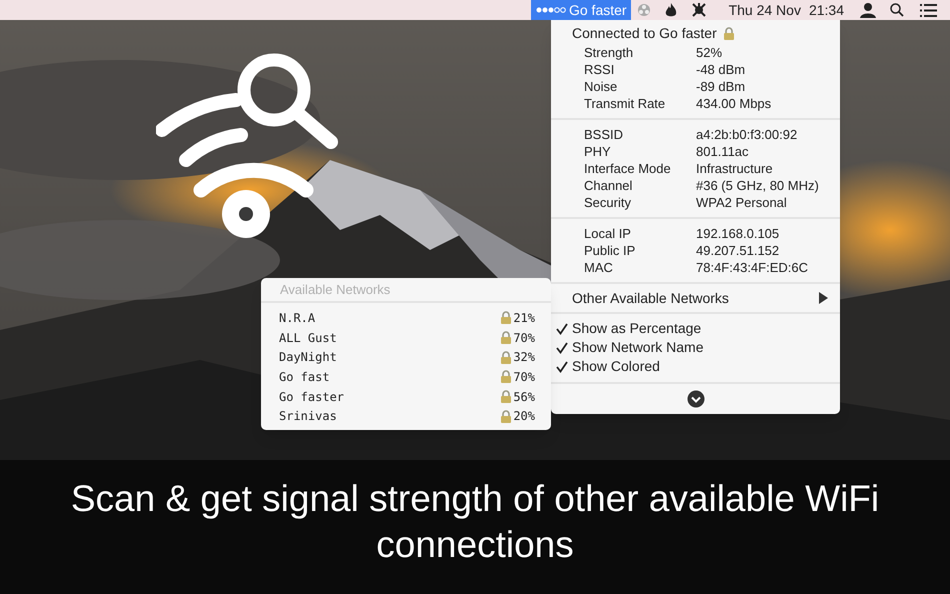  Describe the element at coordinates (608, 203) in the screenshot. I see `info-label: Security` at that location.